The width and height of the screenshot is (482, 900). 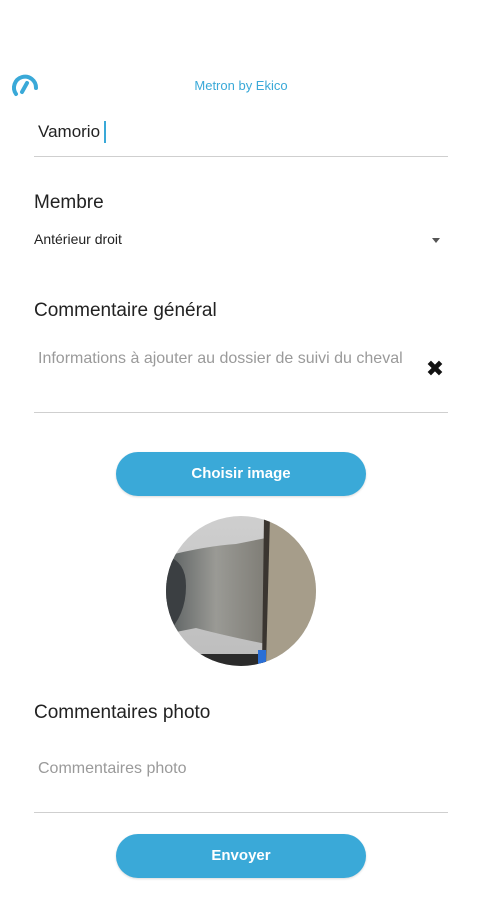 I want to click on membre-select: Antérieur droit, so click(x=241, y=241).